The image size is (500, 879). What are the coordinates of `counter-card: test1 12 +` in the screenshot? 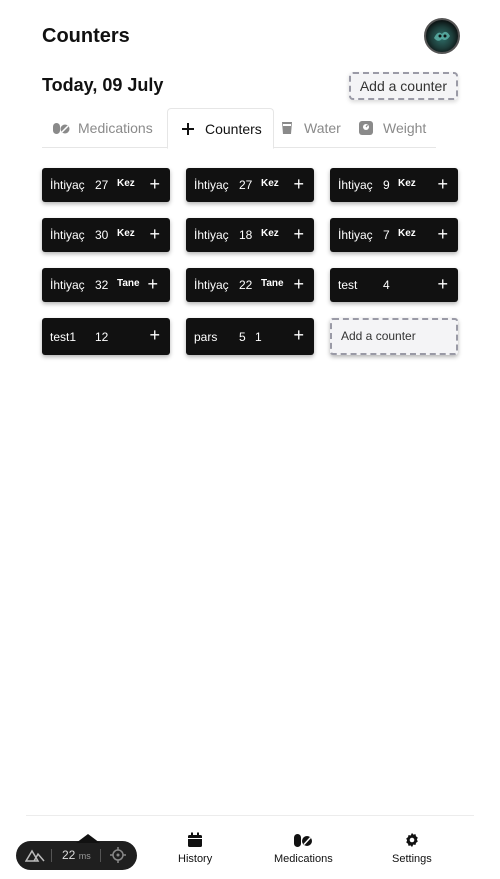 It's located at (106, 336).